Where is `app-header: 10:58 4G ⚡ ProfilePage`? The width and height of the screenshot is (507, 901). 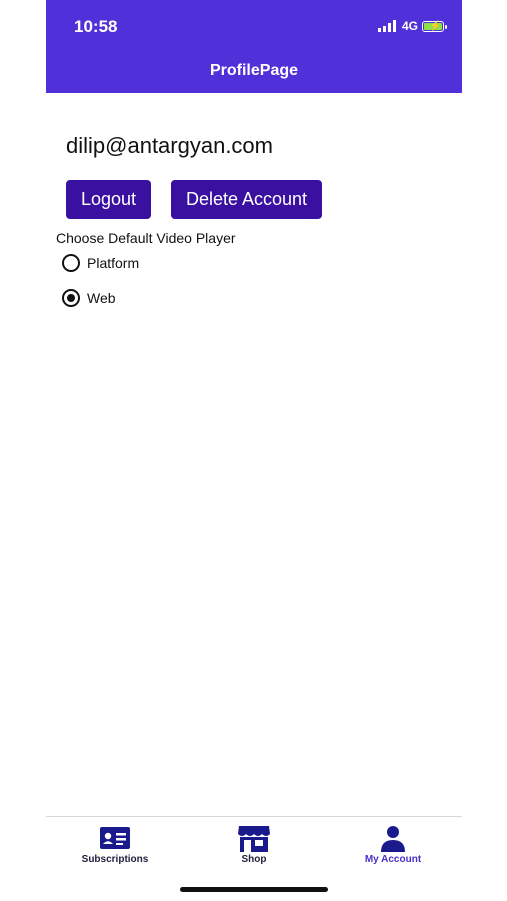
app-header: 10:58 4G ⚡ ProfilePage is located at coordinates (254, 46).